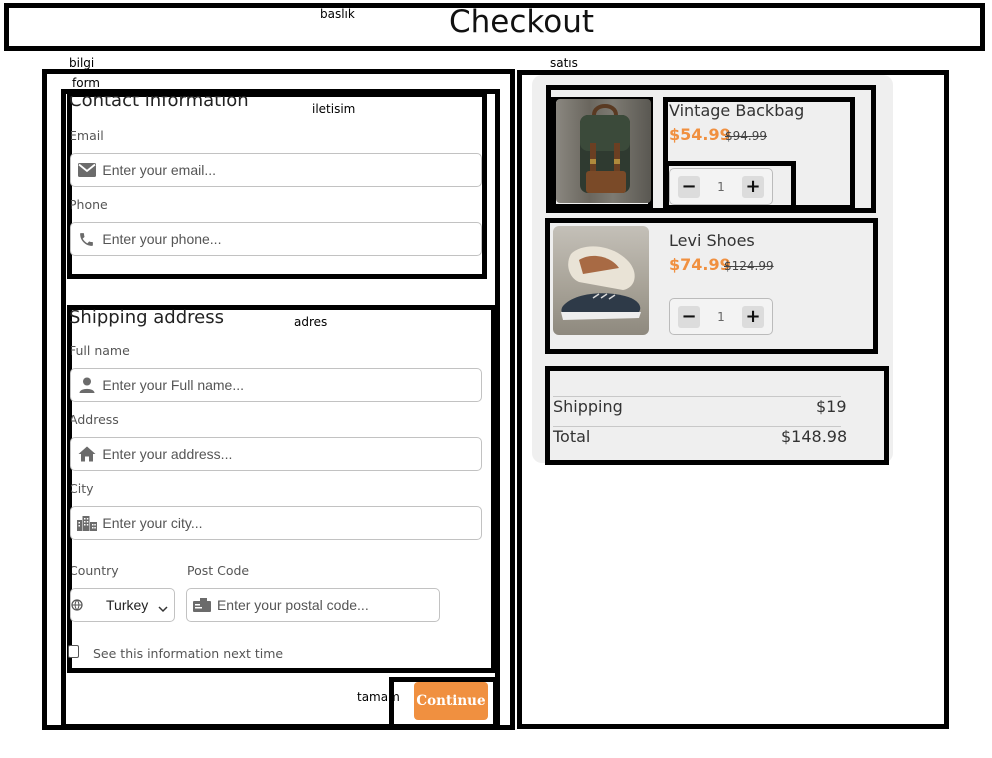 The height and width of the screenshot is (758, 992). What do you see at coordinates (746, 136) in the screenshot?
I see `item1-old-price: $94.99` at bounding box center [746, 136].